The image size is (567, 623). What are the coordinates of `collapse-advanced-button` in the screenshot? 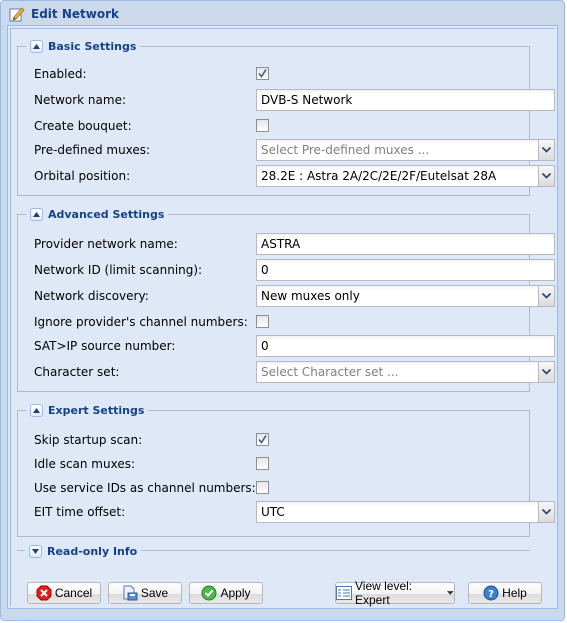 It's located at (36, 214).